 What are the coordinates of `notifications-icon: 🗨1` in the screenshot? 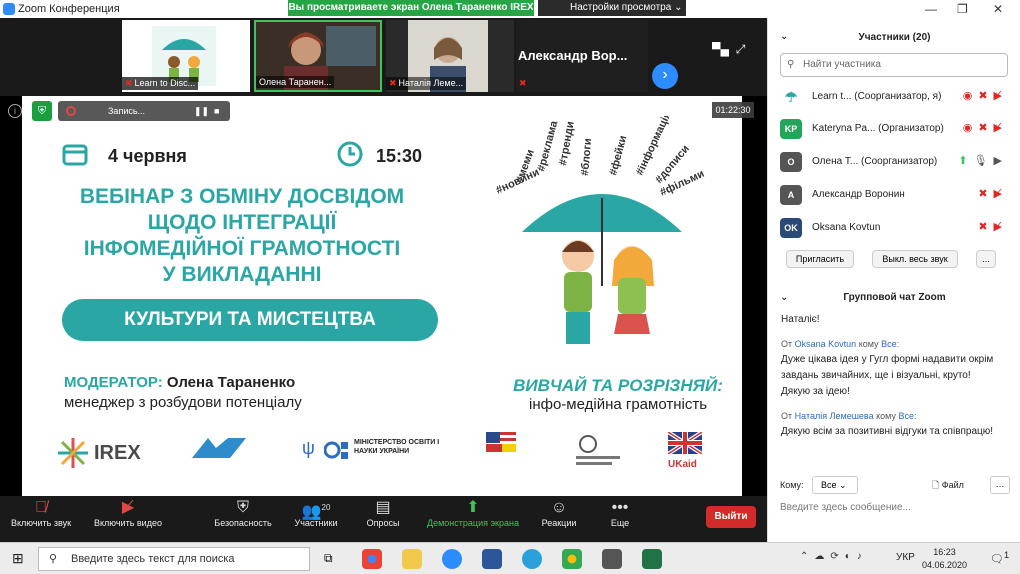 It's located at (999, 558).